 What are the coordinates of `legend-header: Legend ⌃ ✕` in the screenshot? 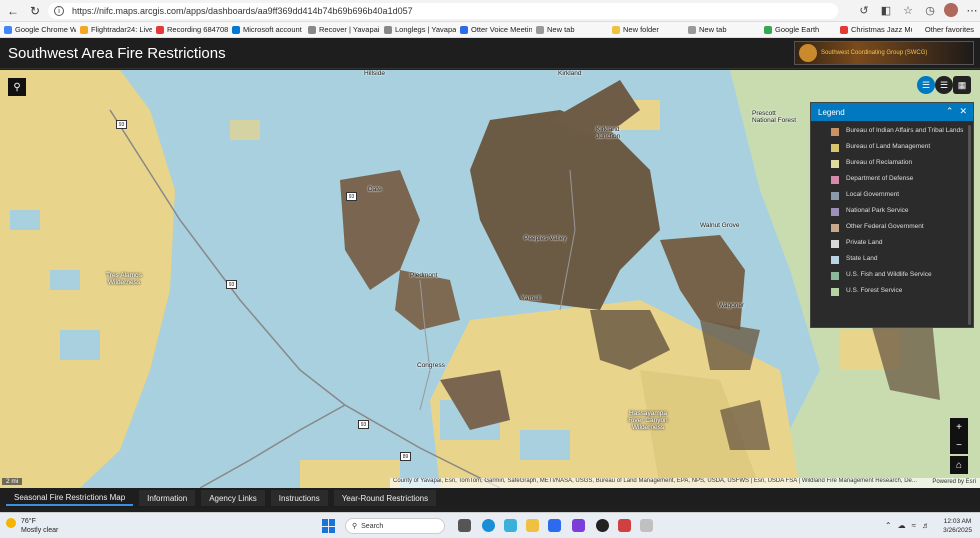 It's located at (892, 112).